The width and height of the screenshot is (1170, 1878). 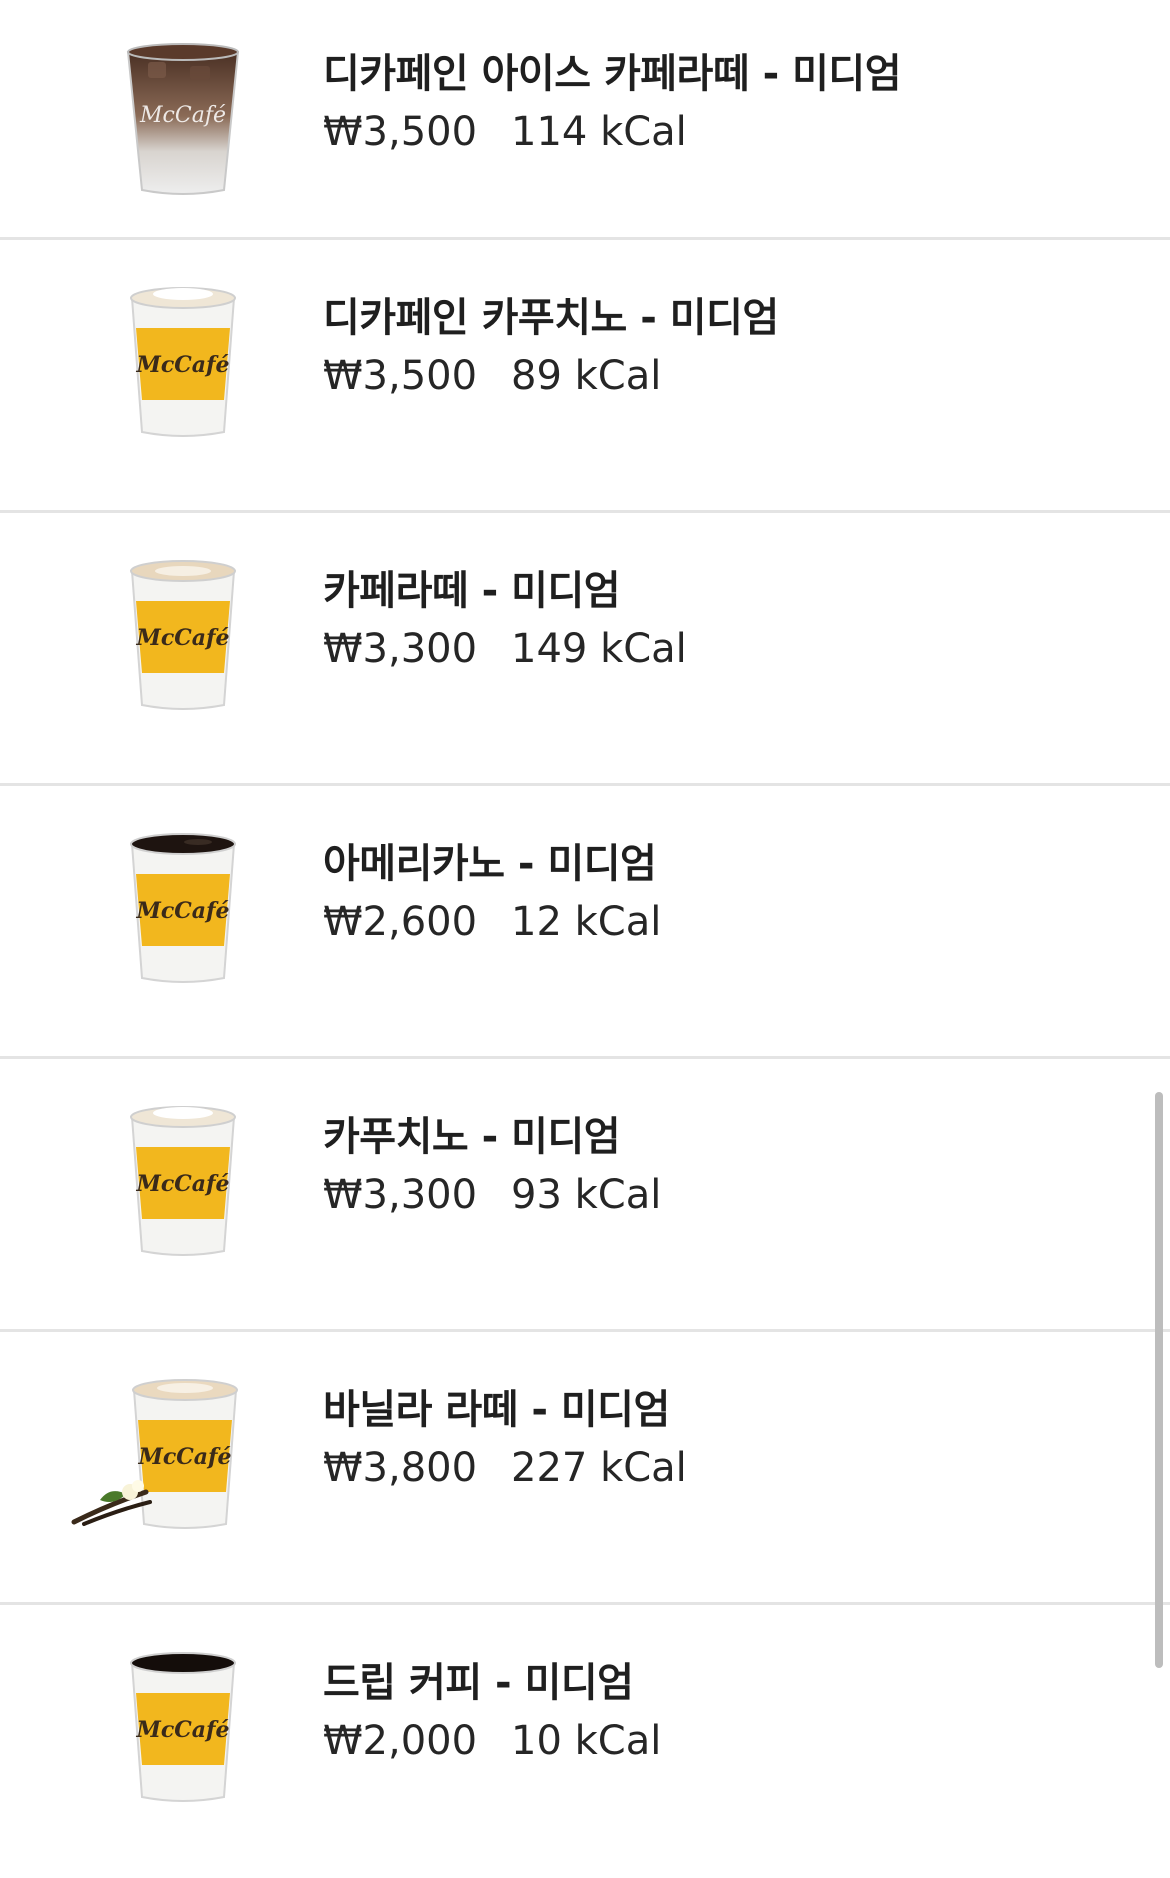 I want to click on item-text: 아메리카노 - 미디엄 ₩2,600 12 kCal, so click(x=492, y=893).